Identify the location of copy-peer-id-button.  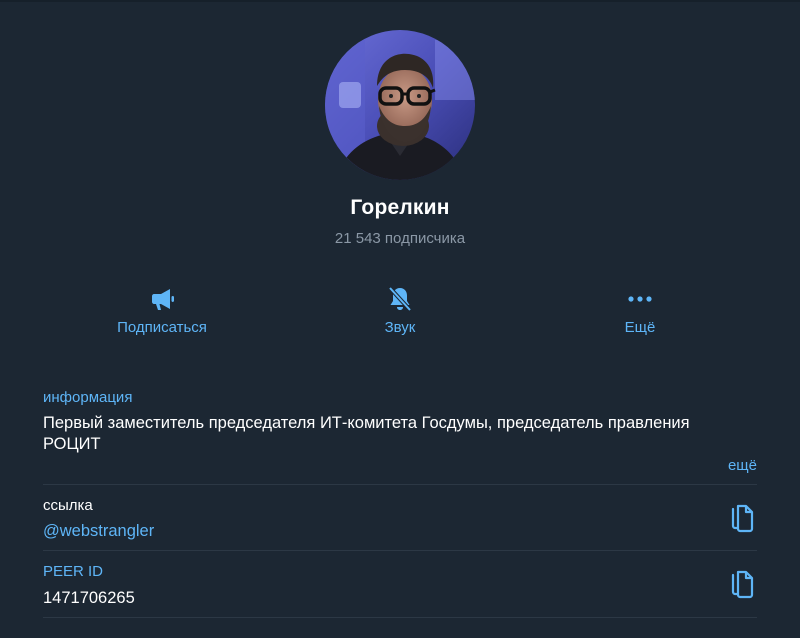
(743, 584).